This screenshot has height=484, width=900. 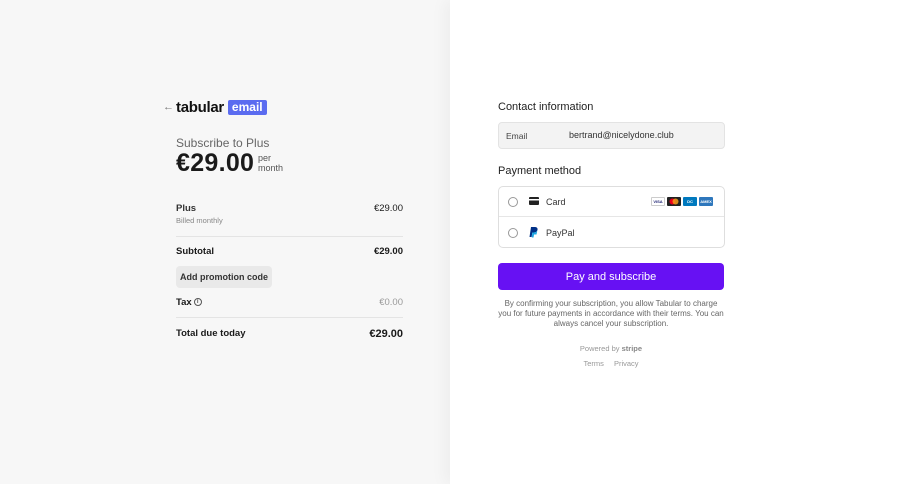 What do you see at coordinates (513, 202) in the screenshot?
I see `card-radio` at bounding box center [513, 202].